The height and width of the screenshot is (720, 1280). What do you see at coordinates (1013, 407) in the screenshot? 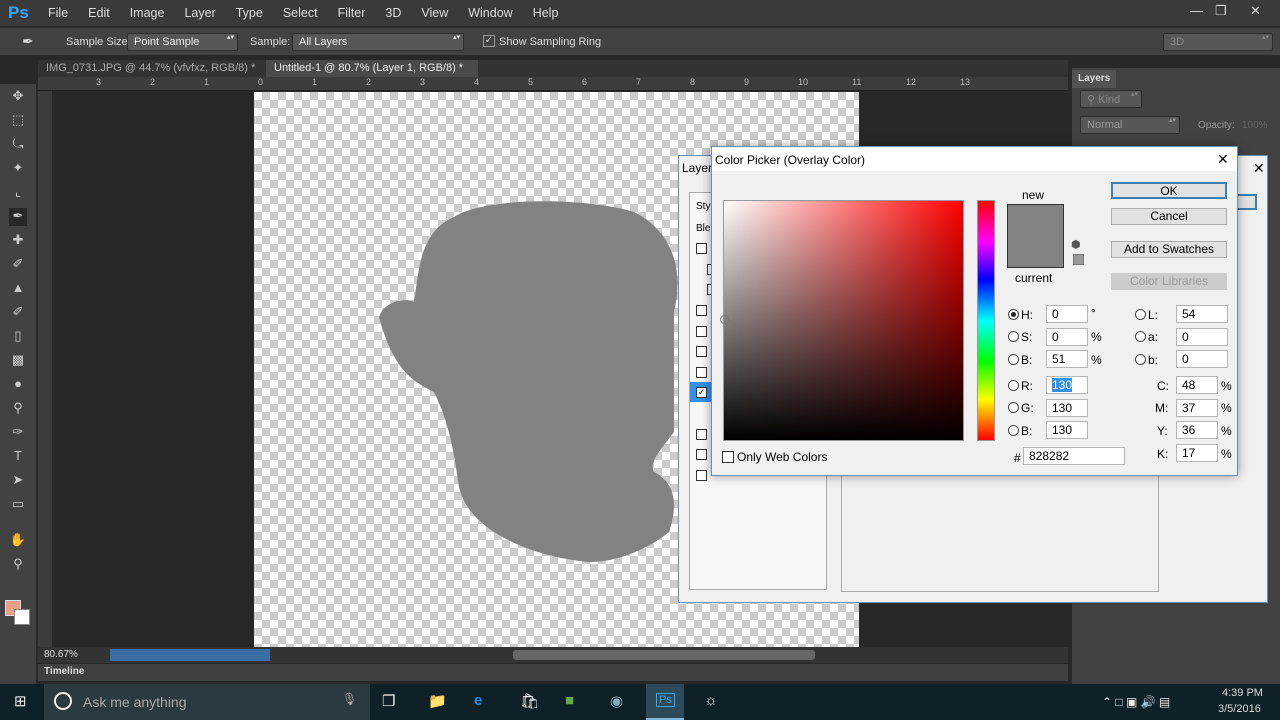
I see `g-radio` at bounding box center [1013, 407].